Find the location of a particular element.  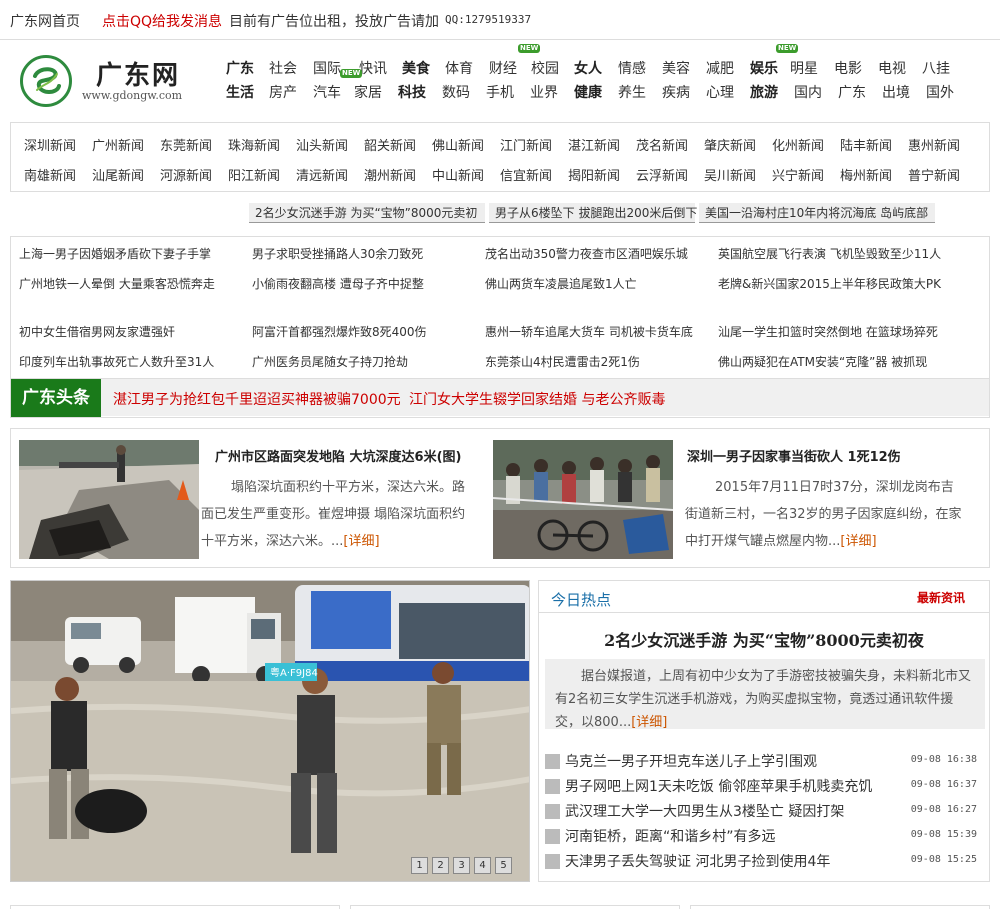

nav-item: 手机 is located at coordinates (500, 92).